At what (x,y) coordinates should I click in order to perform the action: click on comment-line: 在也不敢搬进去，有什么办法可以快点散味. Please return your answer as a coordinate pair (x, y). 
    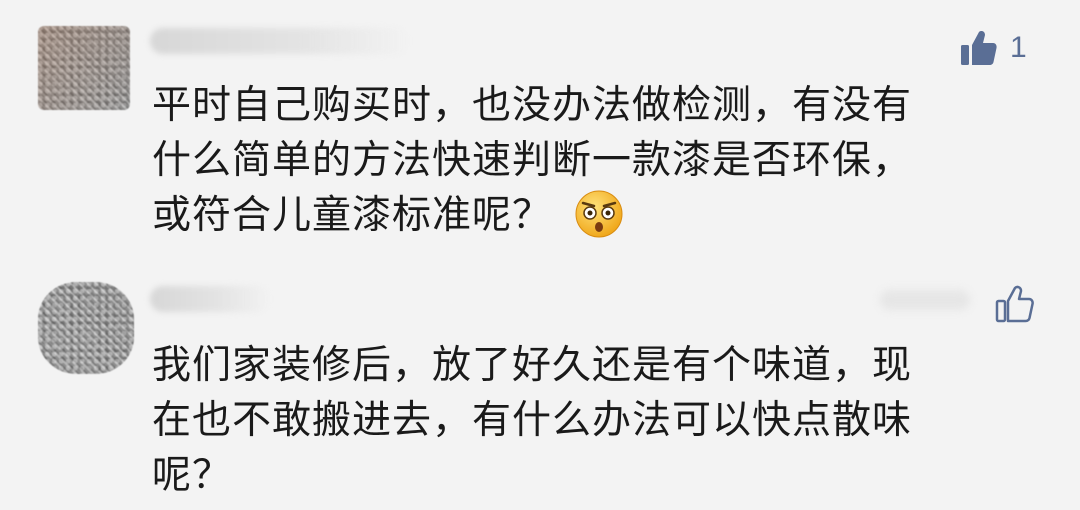
    Looking at the image, I should click on (532, 420).